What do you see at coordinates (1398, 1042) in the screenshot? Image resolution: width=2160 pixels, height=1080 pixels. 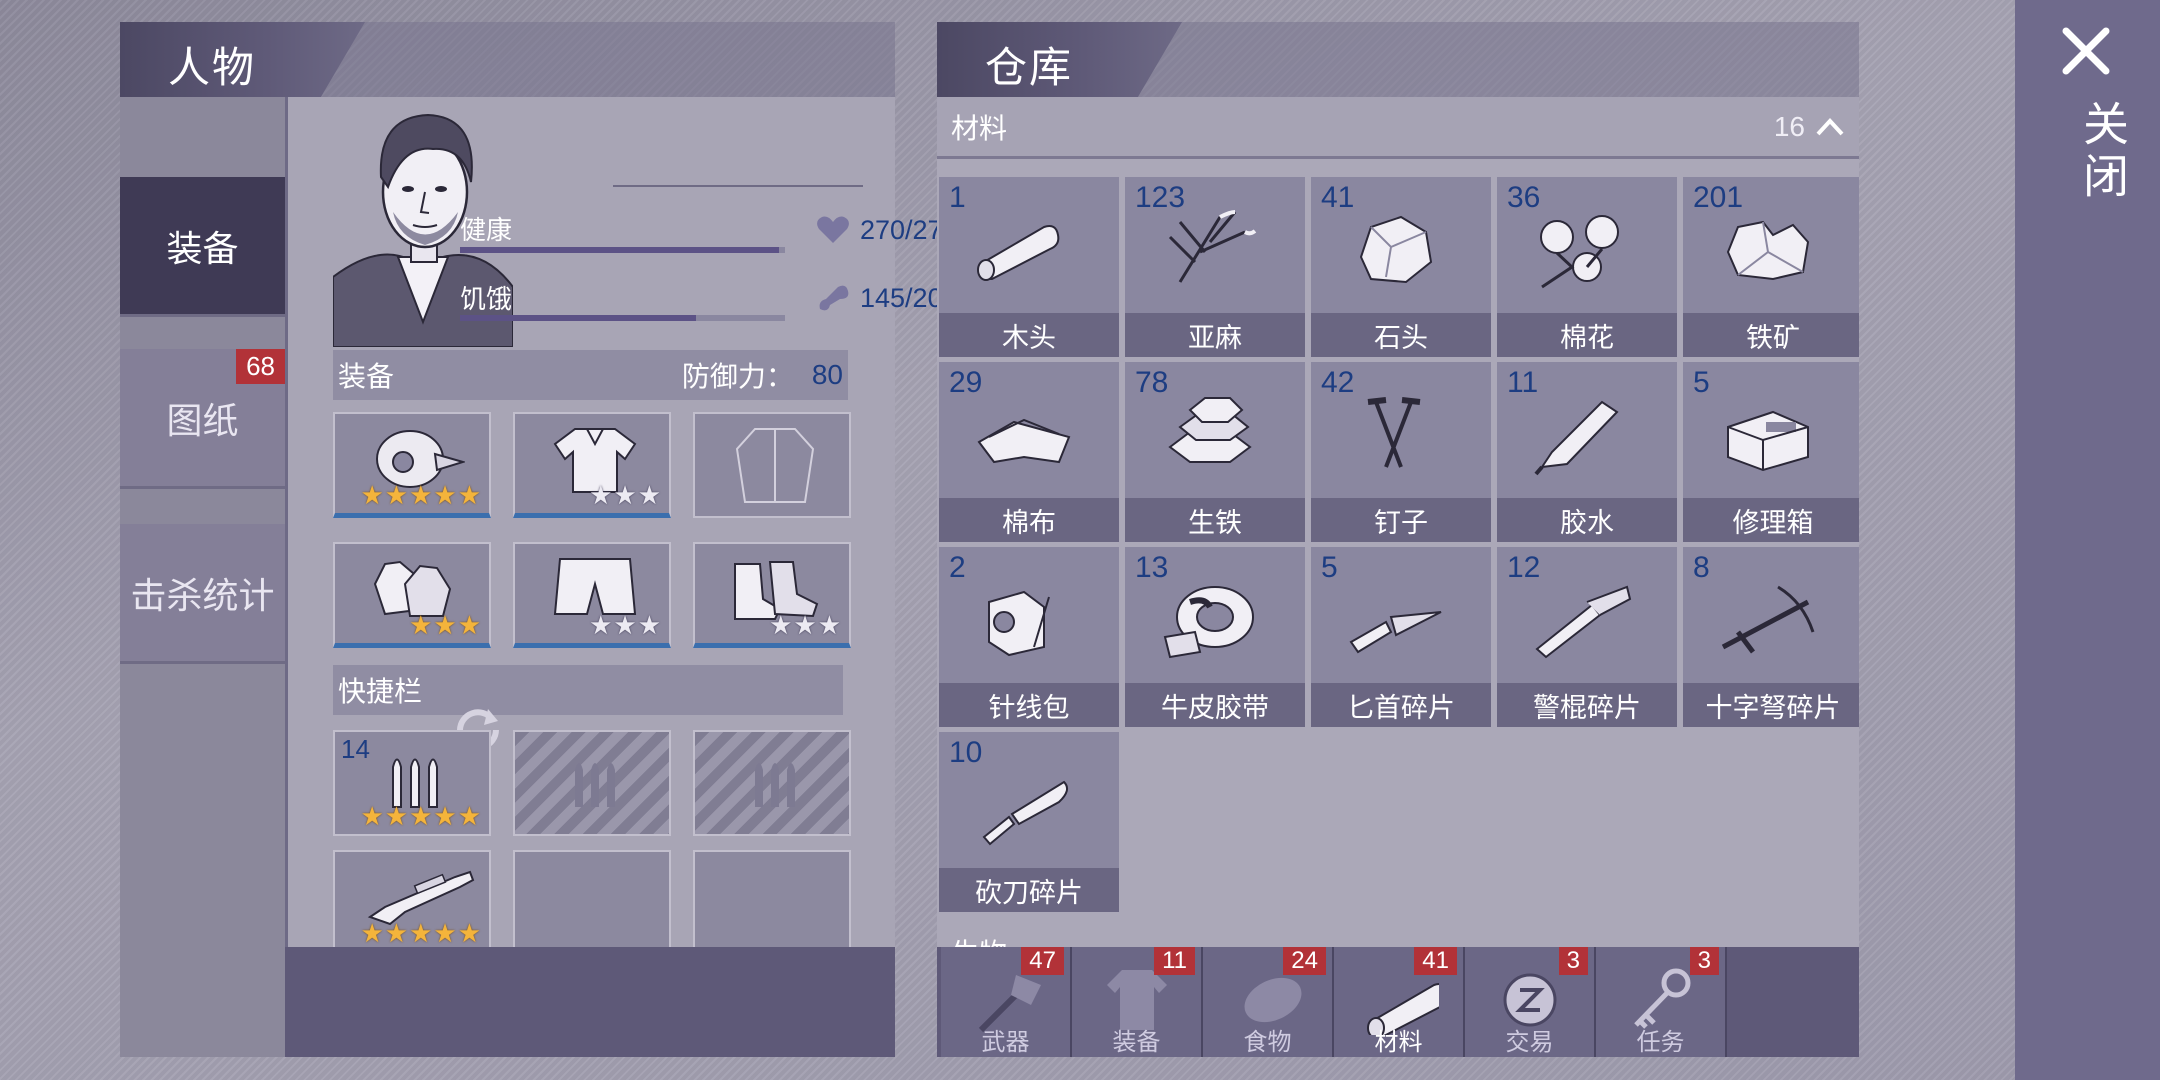 I see `bottom-tab-label: 材料` at bounding box center [1398, 1042].